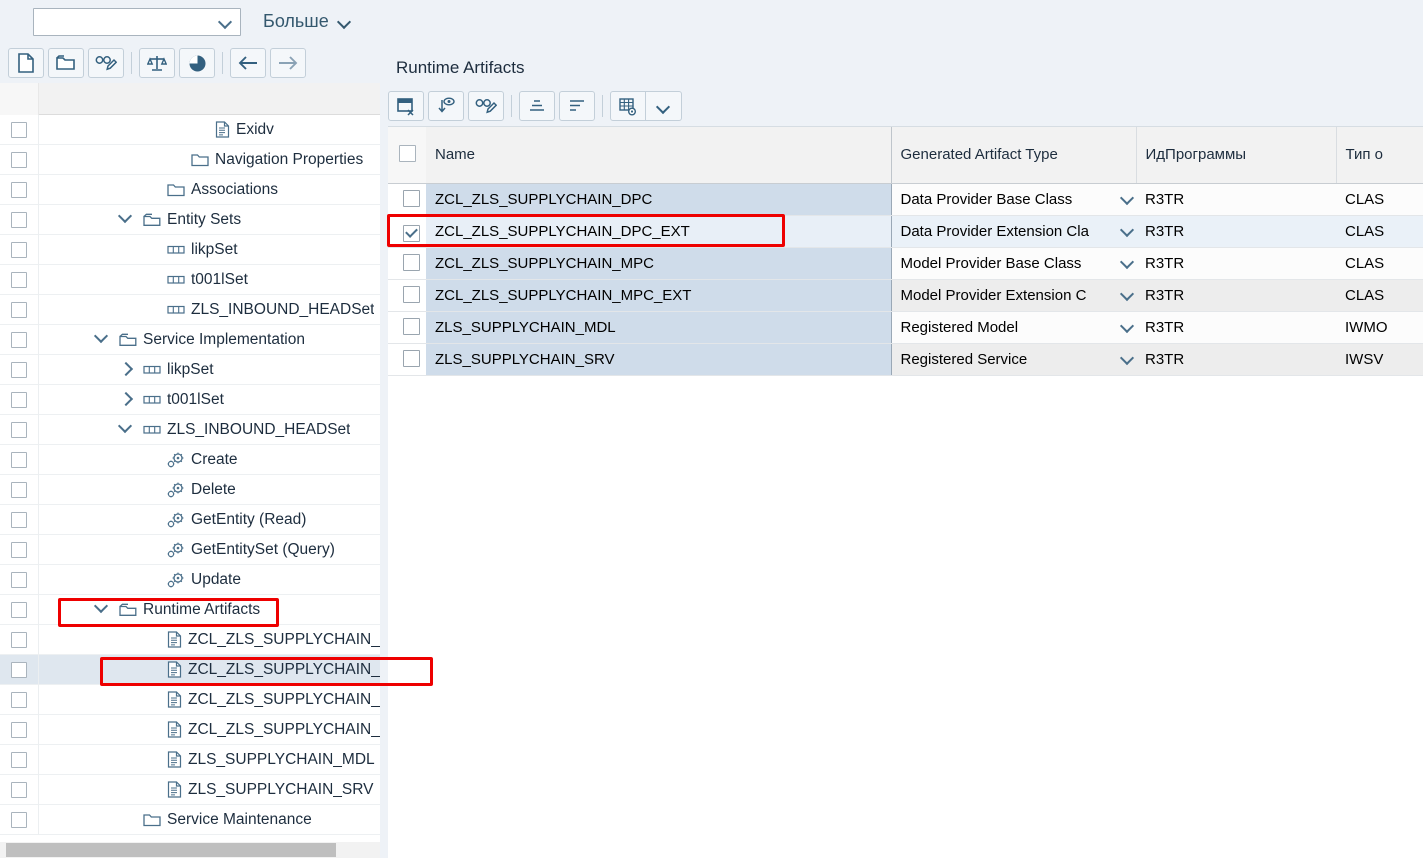 The width and height of the screenshot is (1423, 858). I want to click on cell-artifact-type: Data Provider Base Class, so click(1013, 199).